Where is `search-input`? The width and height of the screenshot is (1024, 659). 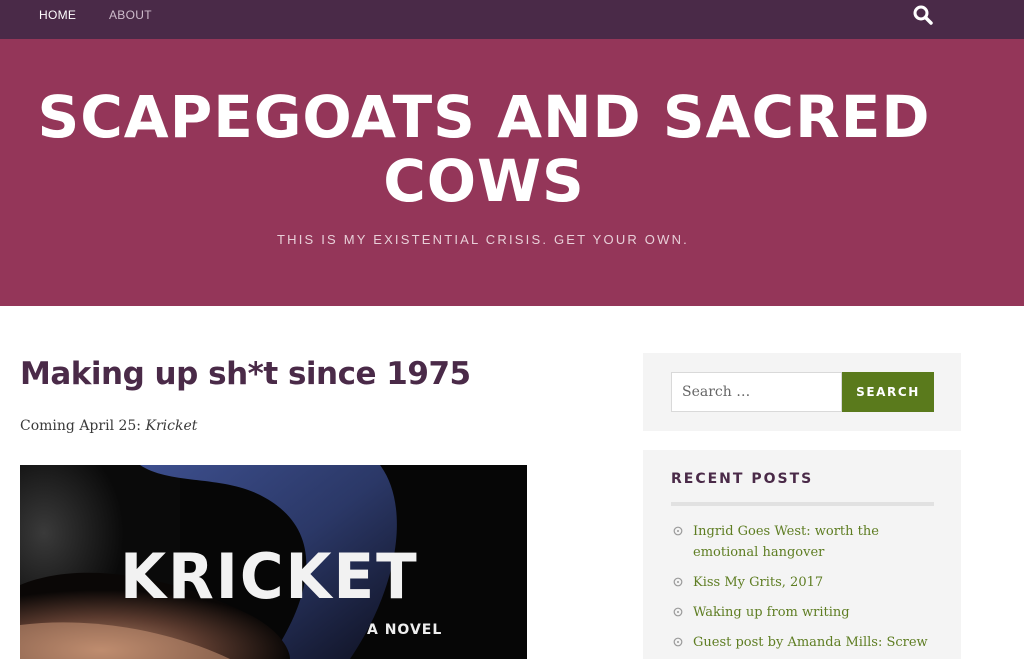
search-input is located at coordinates (756, 392).